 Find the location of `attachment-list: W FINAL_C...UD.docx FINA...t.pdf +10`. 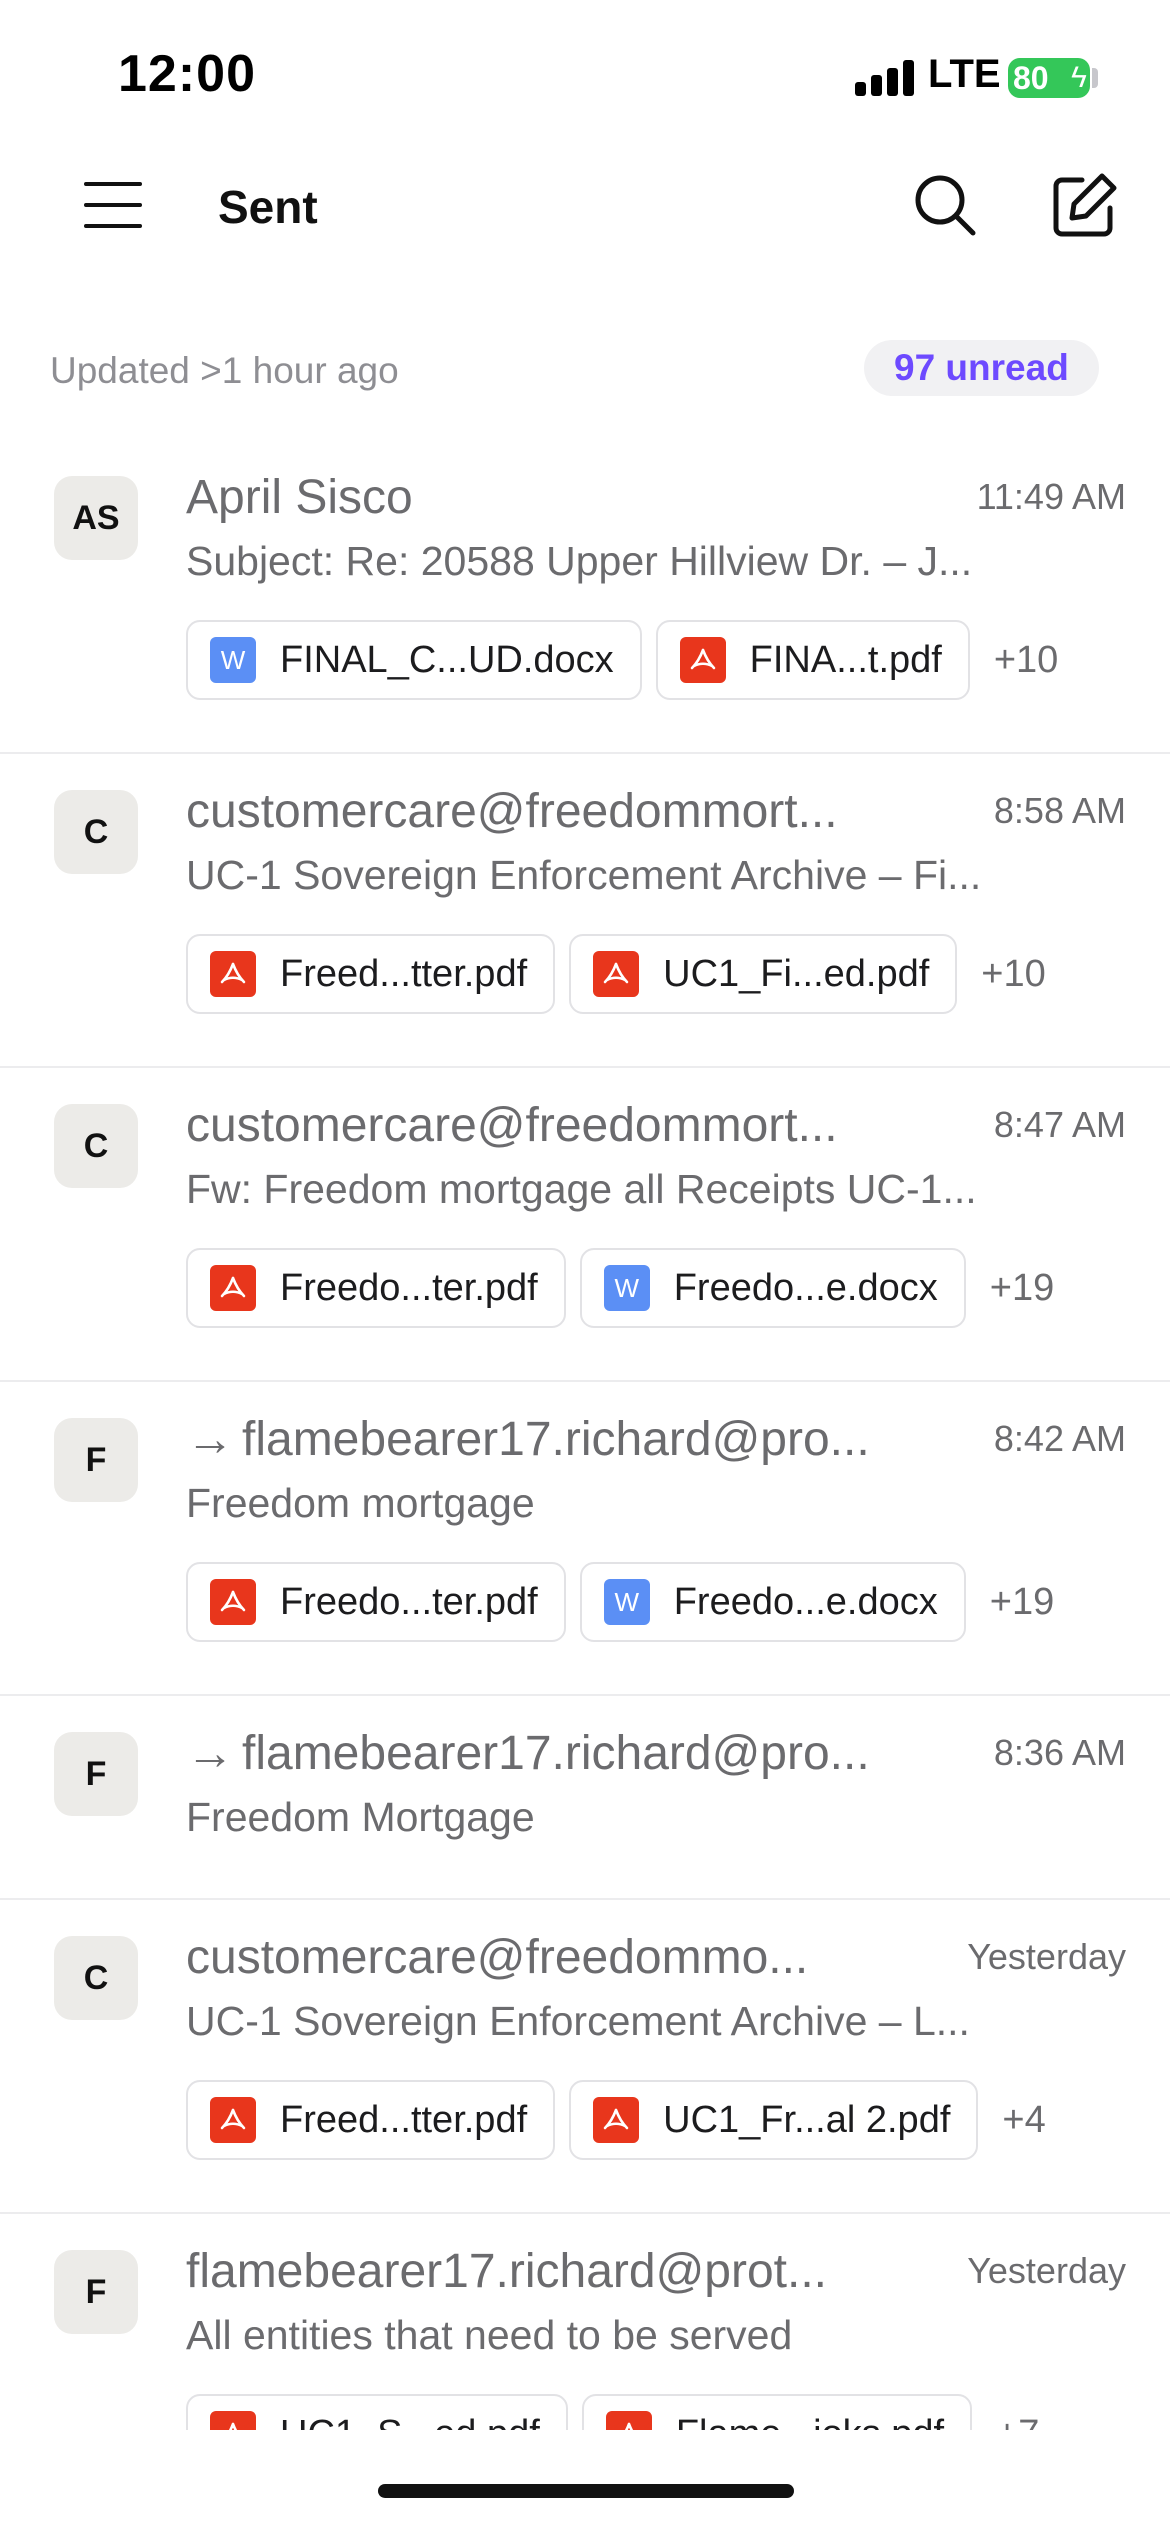

attachment-list: W FINAL_C...UD.docx FINA...t.pdf +10 is located at coordinates (622, 660).